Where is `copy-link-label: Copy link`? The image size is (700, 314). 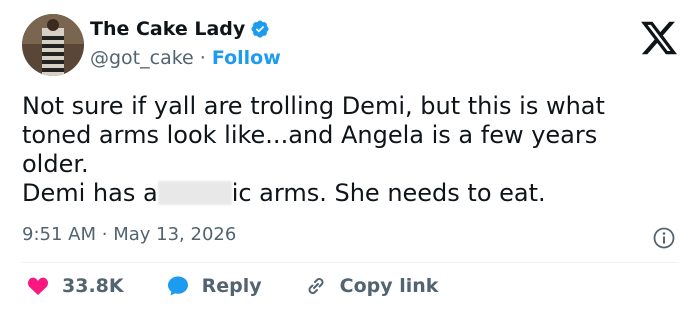
copy-link-label: Copy link is located at coordinates (389, 286).